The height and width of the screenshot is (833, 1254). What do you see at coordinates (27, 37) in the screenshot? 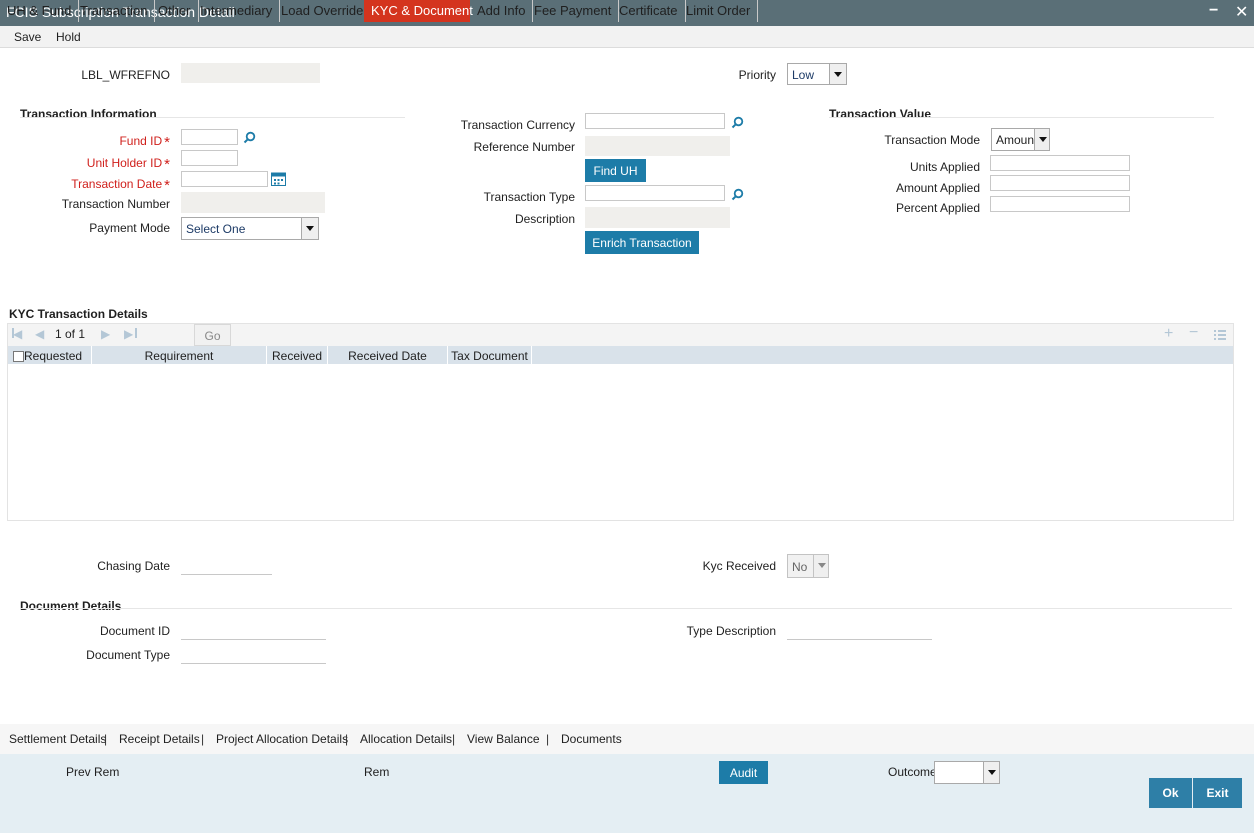
I see `save-button: Save` at bounding box center [27, 37].